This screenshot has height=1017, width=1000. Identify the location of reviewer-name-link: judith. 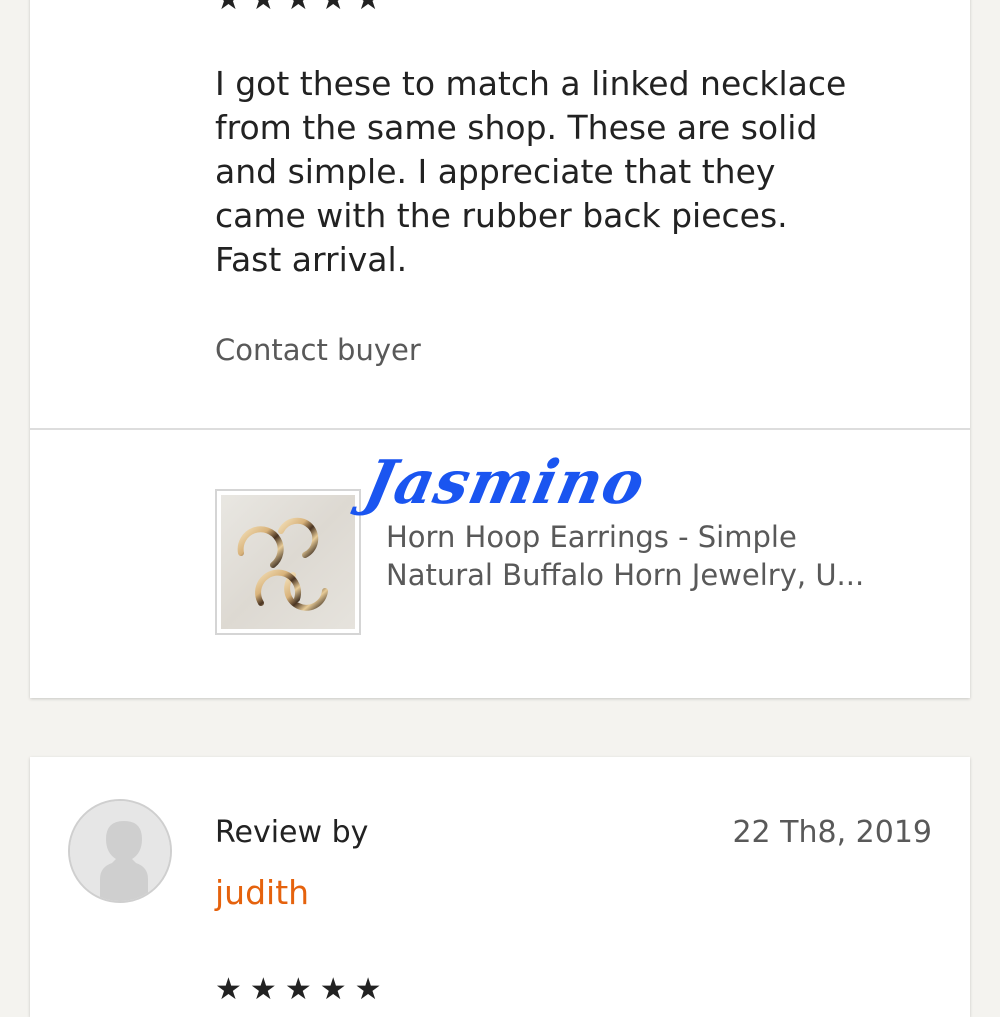
(262, 893).